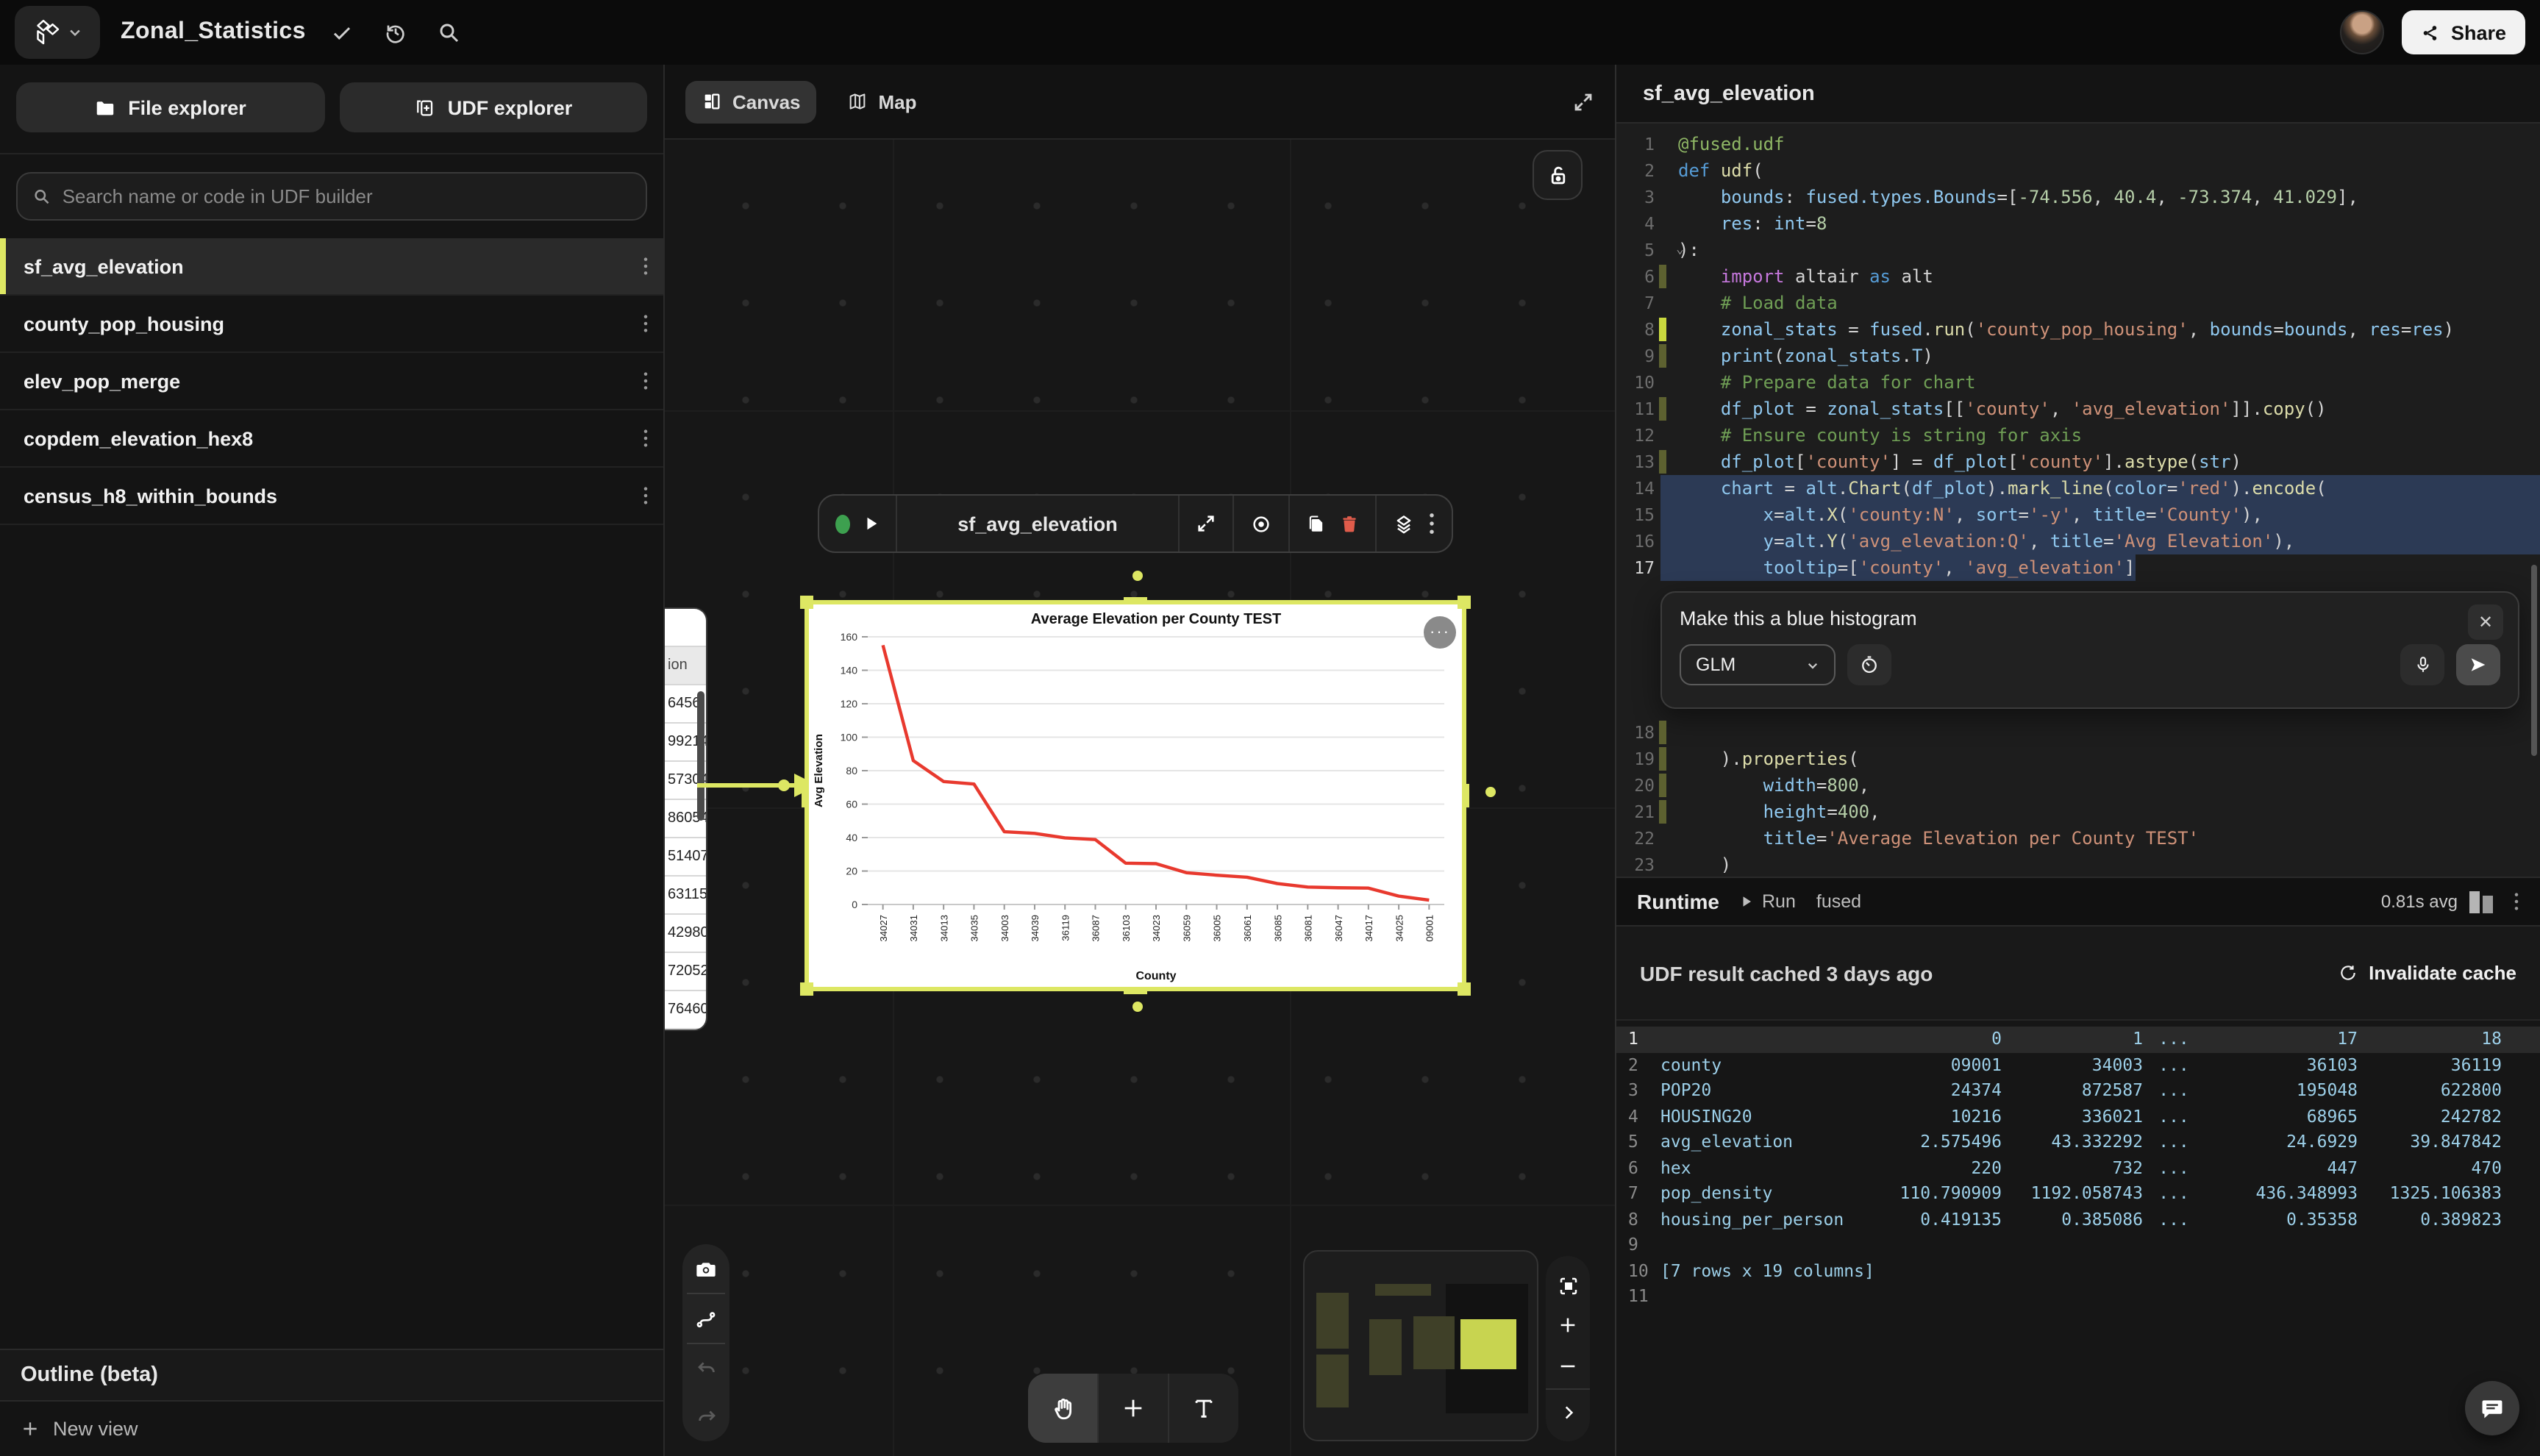 The image size is (2540, 1456). What do you see at coordinates (57, 32) in the screenshot?
I see `app-logo-menu` at bounding box center [57, 32].